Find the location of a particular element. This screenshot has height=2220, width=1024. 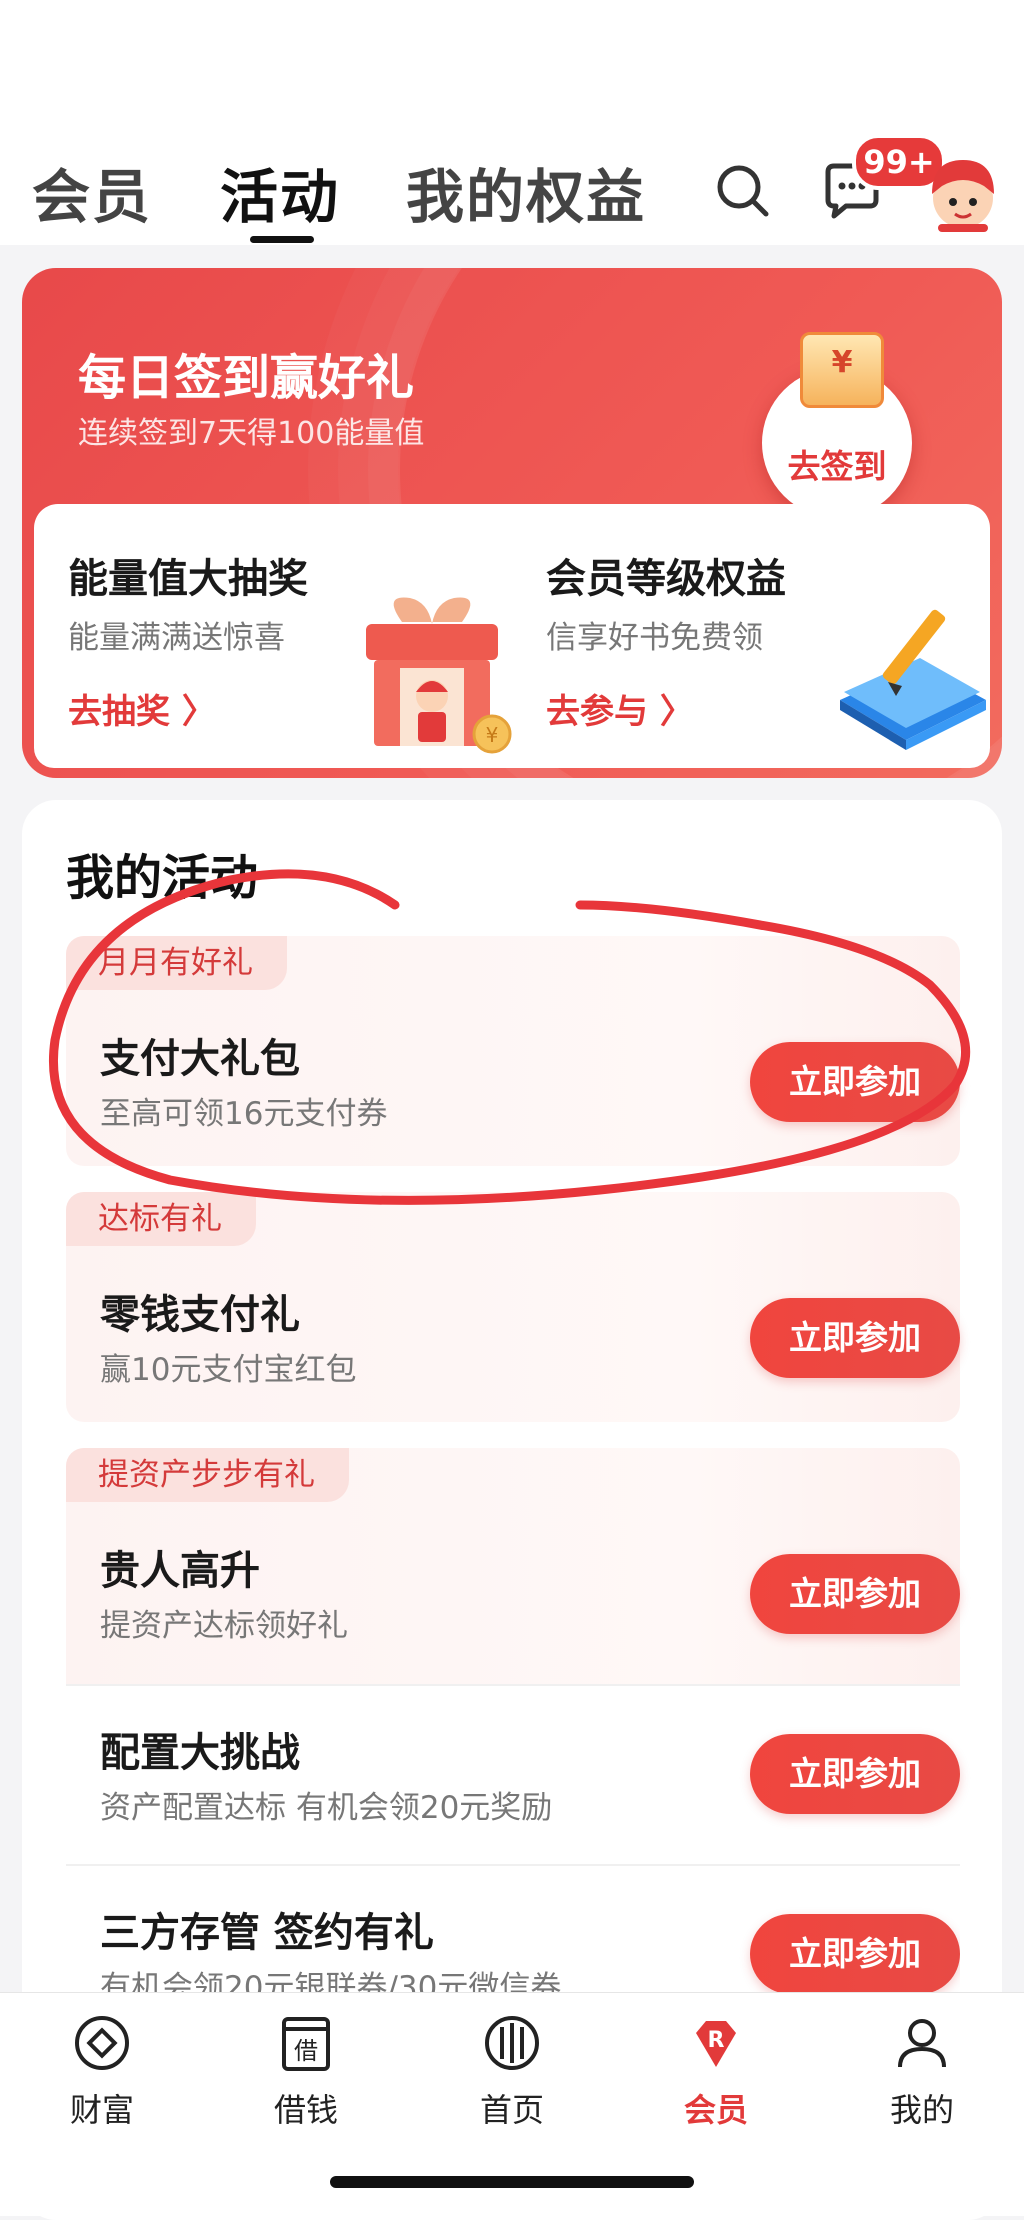

activities-heading: 我的活动 is located at coordinates (162, 878).